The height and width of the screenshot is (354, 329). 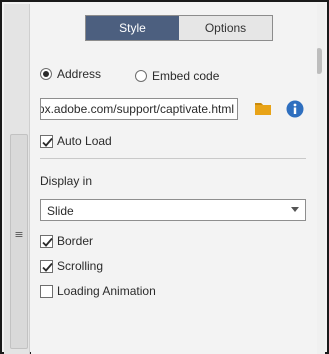 I want to click on grip-icon: ≡, so click(x=19, y=234).